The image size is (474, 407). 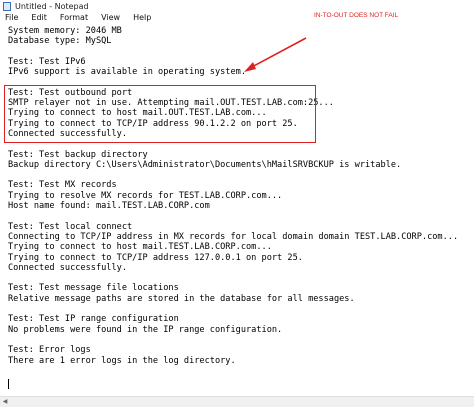 I want to click on horizontal-scrollbar: ◀, so click(x=237, y=401).